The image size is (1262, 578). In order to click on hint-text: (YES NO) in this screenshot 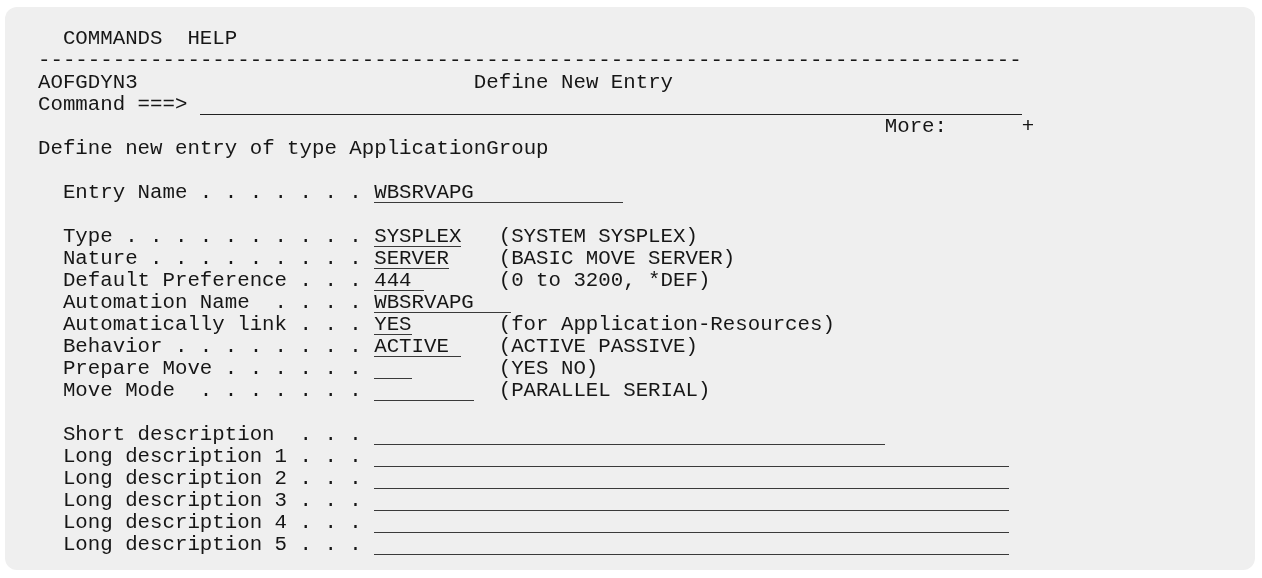, I will do `click(548, 369)`.